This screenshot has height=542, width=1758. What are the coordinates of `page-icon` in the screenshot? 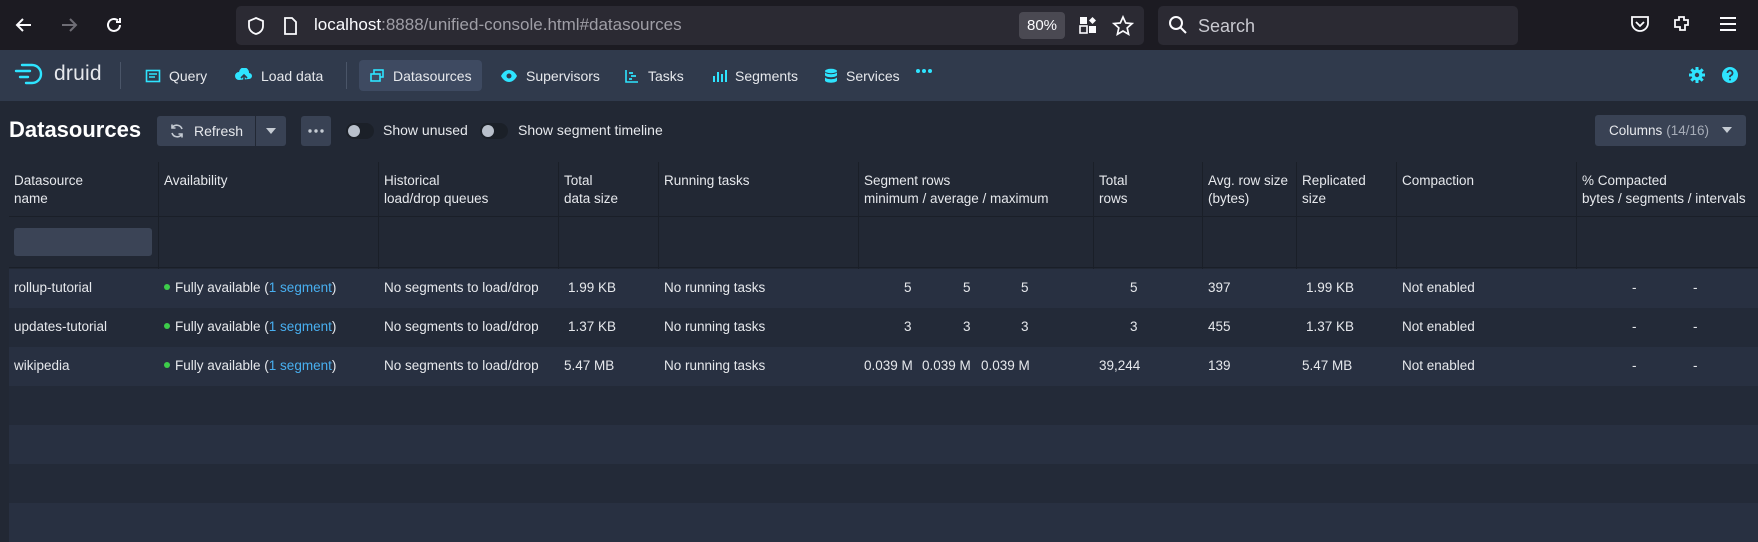 It's located at (290, 26).